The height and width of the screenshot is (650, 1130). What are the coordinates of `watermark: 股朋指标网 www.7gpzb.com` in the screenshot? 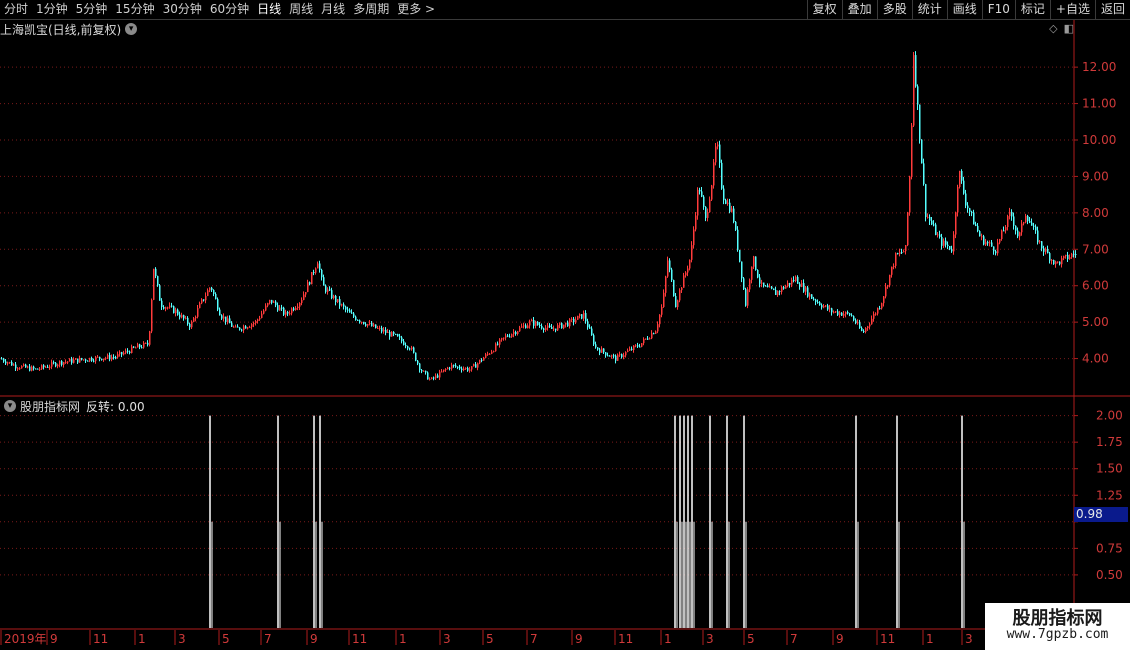 It's located at (1057, 626).